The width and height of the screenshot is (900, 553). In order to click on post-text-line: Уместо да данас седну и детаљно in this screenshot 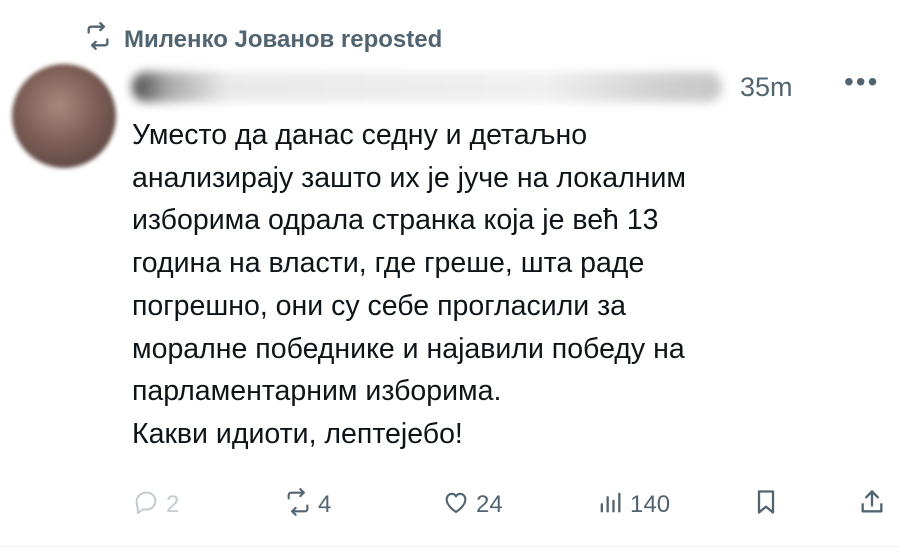, I will do `click(360, 135)`.